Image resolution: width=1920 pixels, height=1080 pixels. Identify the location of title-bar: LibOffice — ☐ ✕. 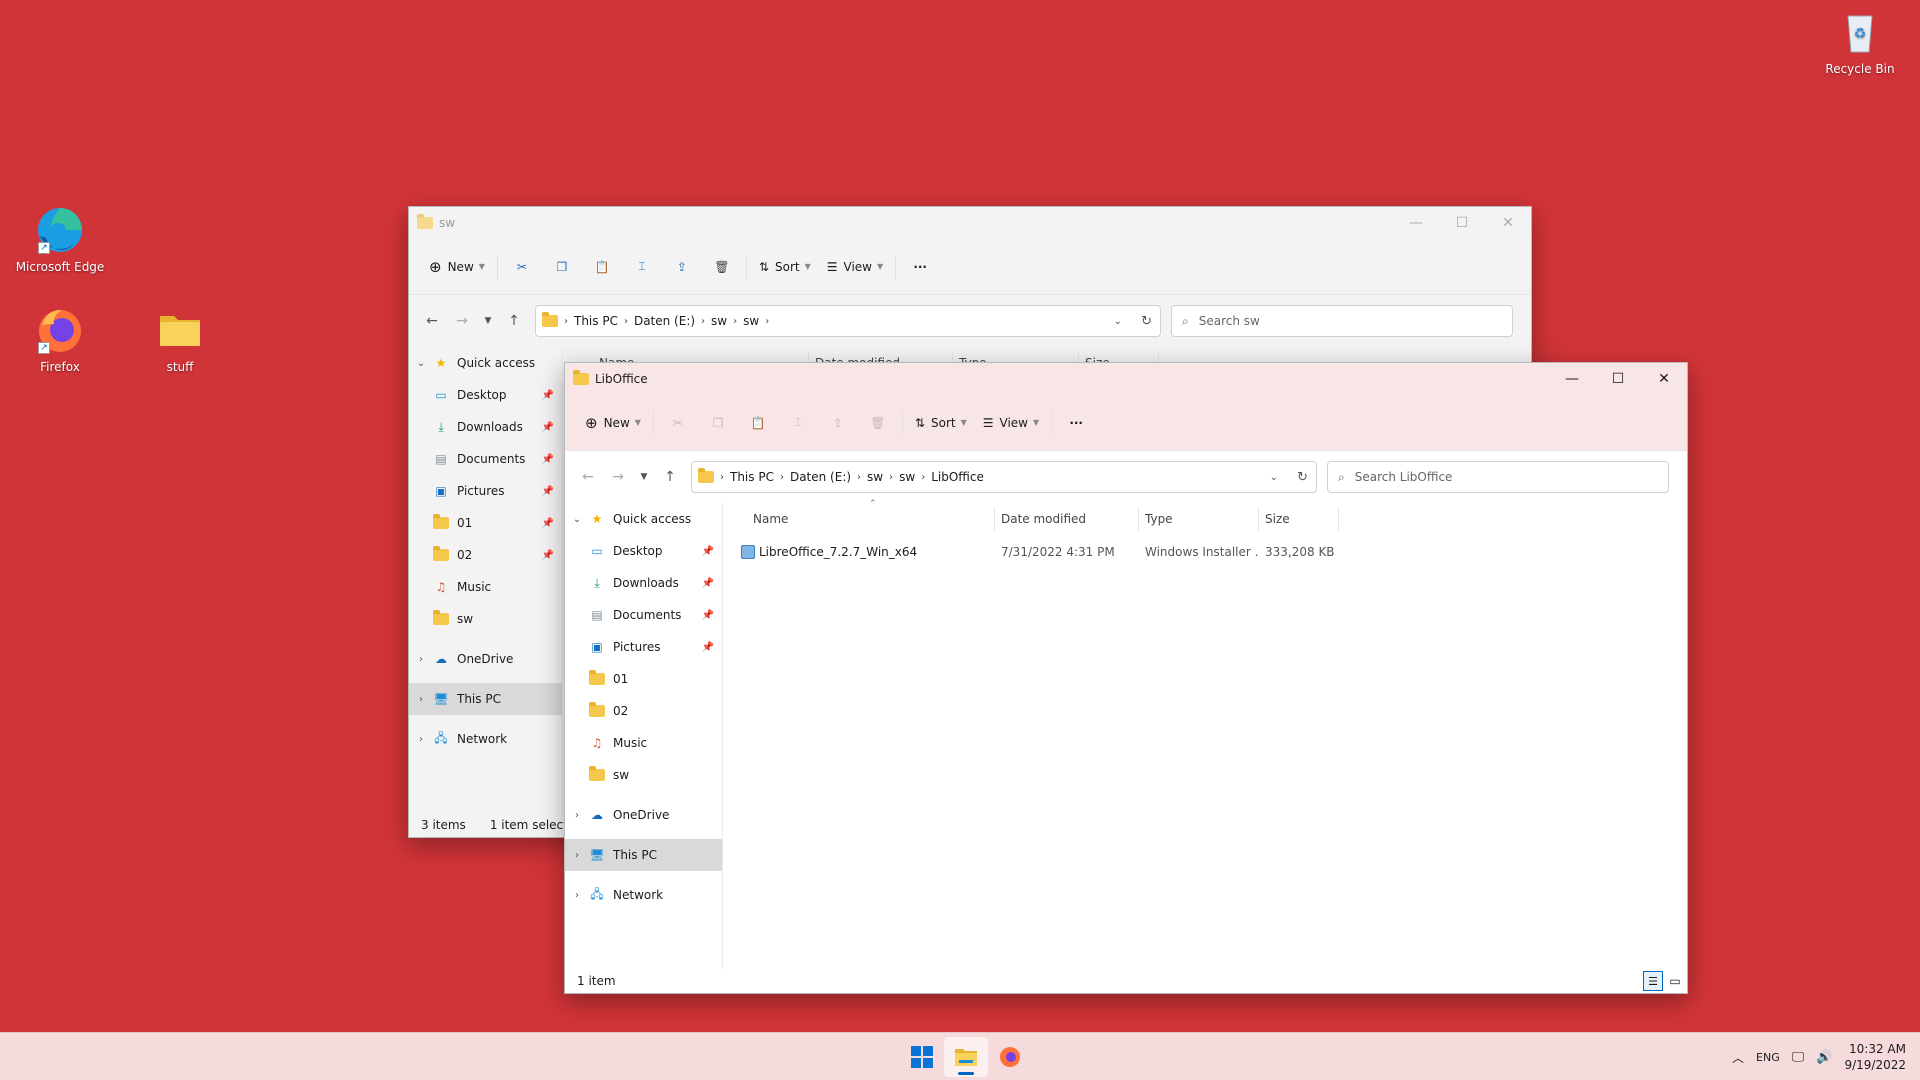
(1126, 379).